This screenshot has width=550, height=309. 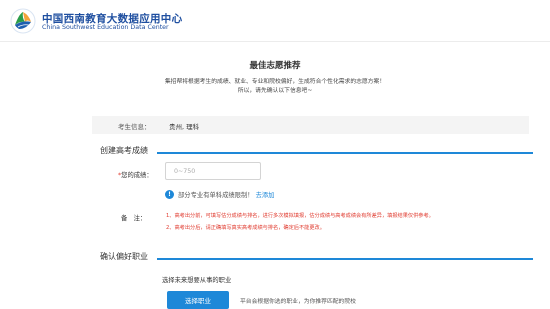 I want to click on score-section-title: 创建高考成绩, so click(x=124, y=150).